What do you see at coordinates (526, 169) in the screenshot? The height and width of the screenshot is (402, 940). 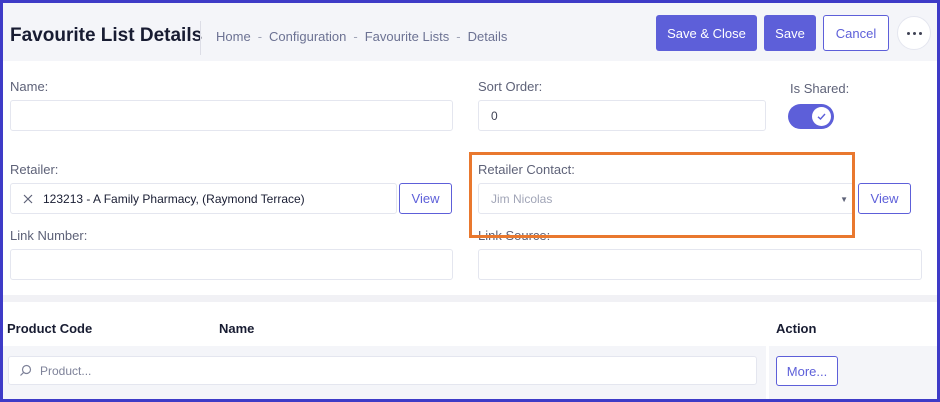 I see `retailer-contact-label: Retailer Contact:` at bounding box center [526, 169].